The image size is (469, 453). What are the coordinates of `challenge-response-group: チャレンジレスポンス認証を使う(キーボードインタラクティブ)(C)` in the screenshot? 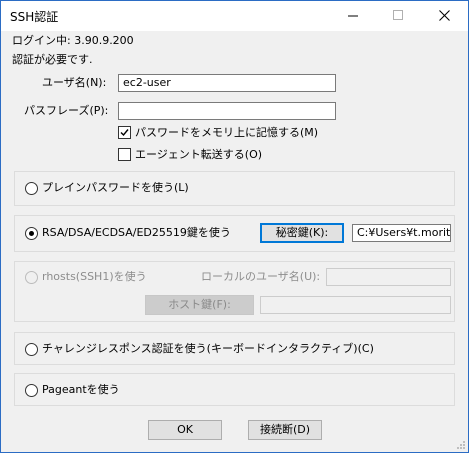 It's located at (234, 348).